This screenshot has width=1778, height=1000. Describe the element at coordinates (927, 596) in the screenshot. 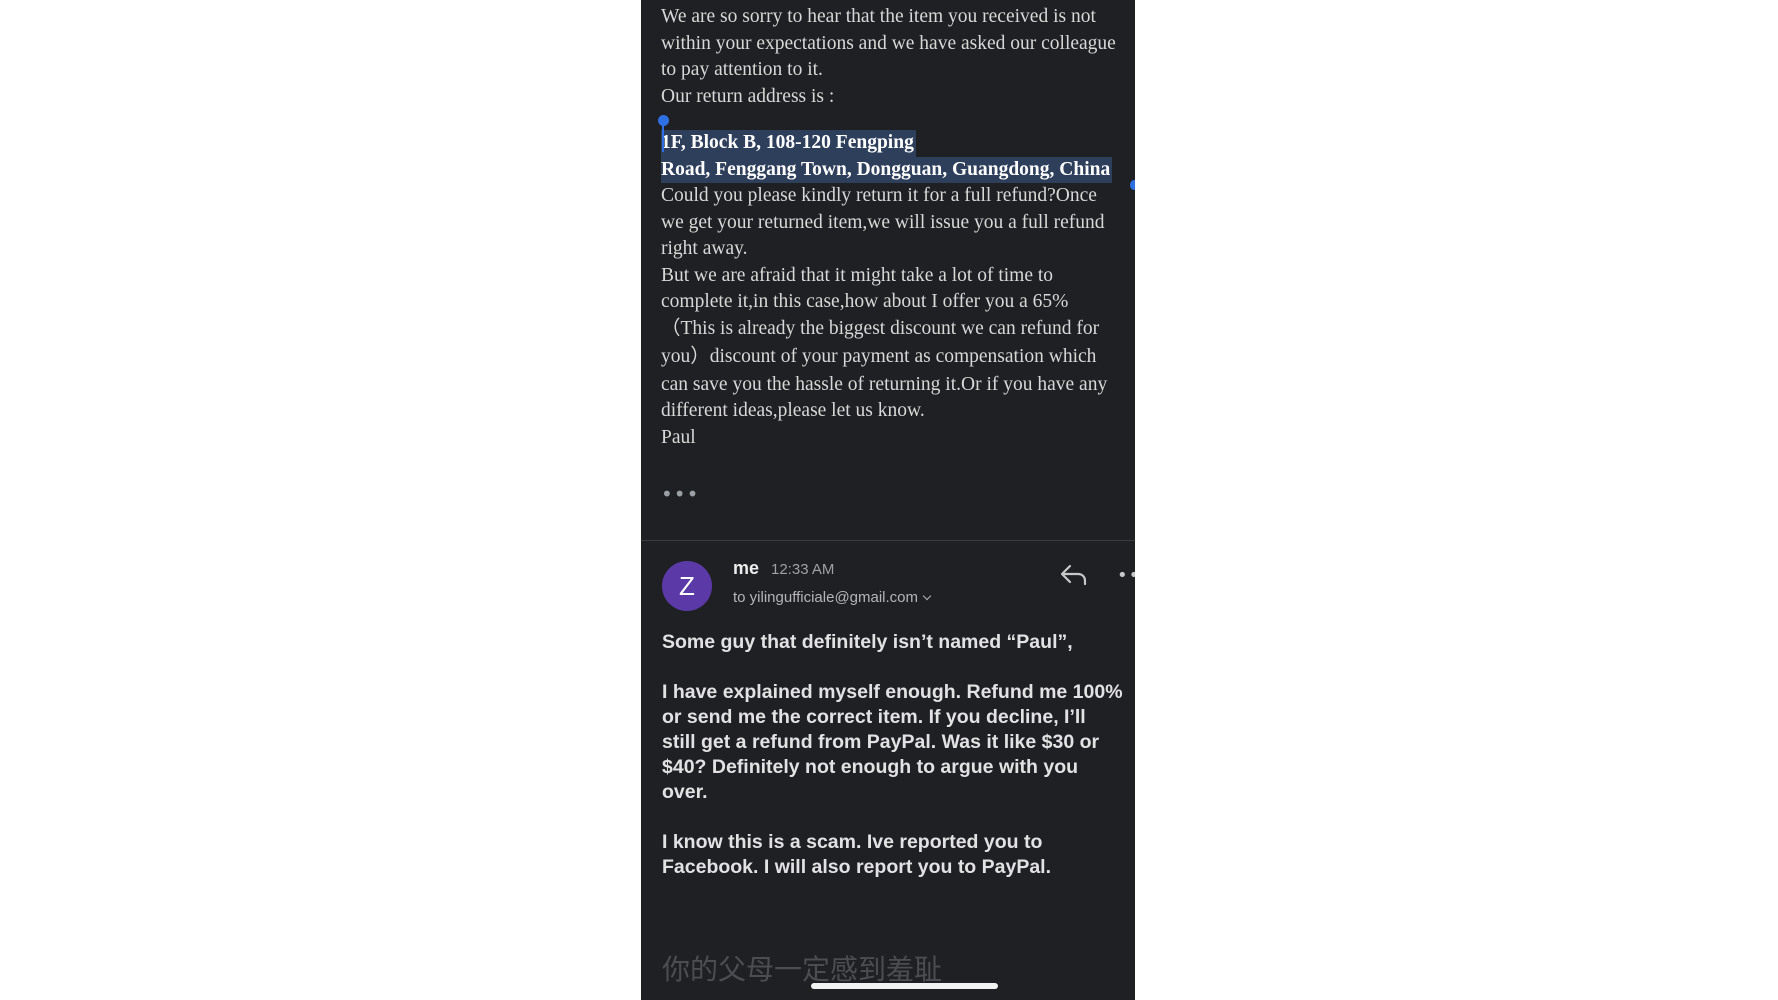

I see `chevron-down-icon` at that location.